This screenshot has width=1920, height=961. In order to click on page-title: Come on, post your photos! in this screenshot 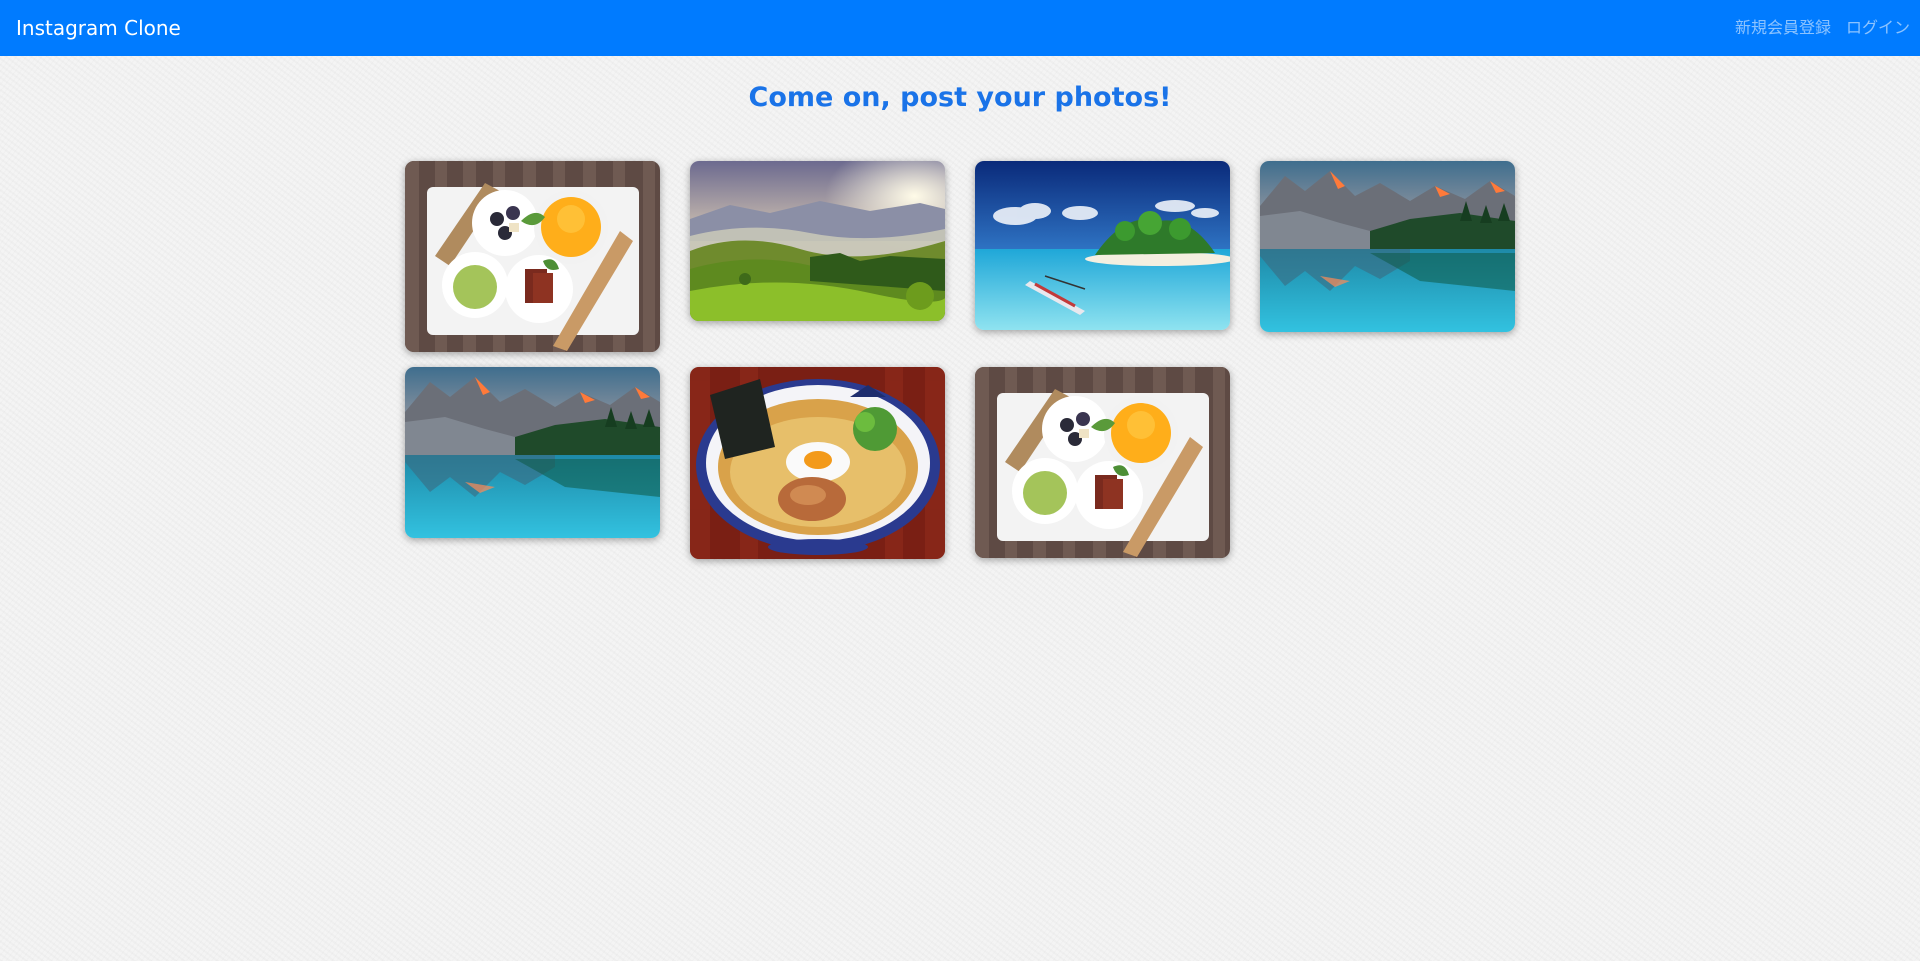, I will do `click(960, 97)`.